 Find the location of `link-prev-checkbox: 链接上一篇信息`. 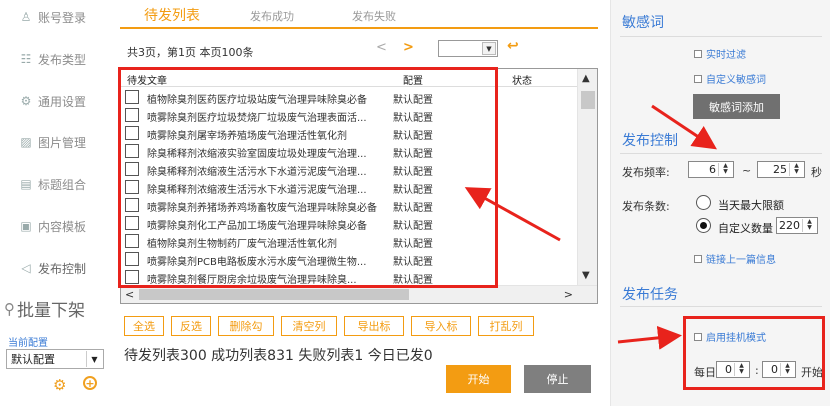

link-prev-checkbox: 链接上一篇信息 is located at coordinates (735, 258).